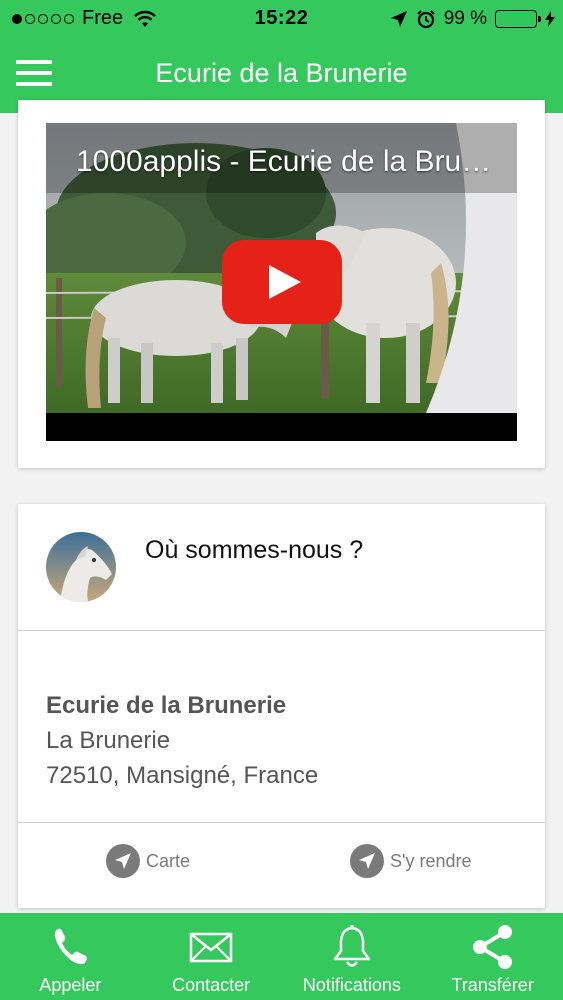 Image resolution: width=563 pixels, height=1000 pixels. I want to click on battery-icon, so click(518, 19).